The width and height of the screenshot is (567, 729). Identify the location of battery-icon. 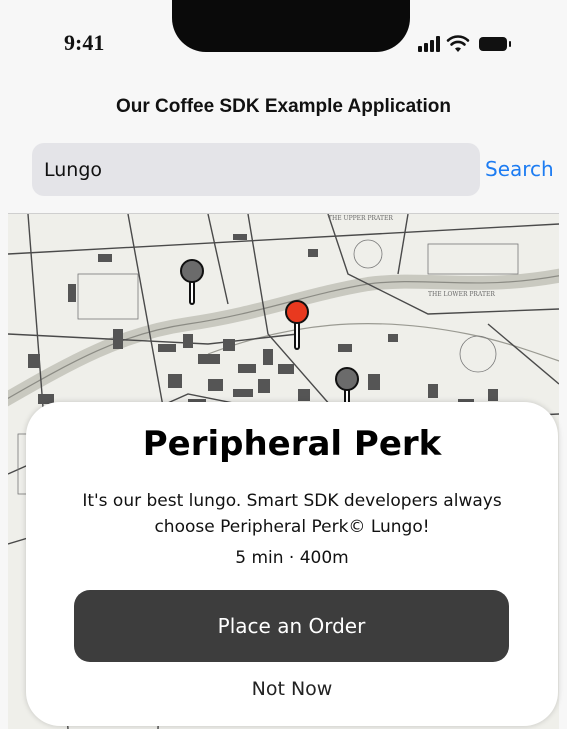
(495, 44).